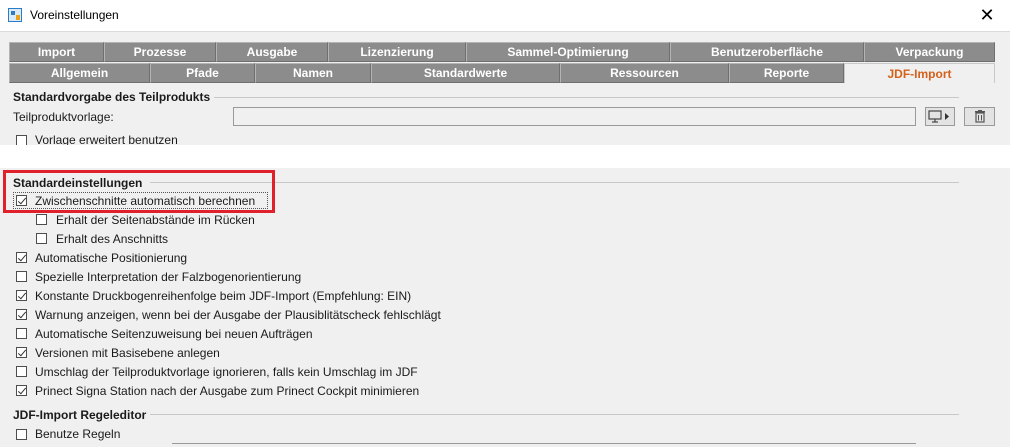  What do you see at coordinates (155, 220) in the screenshot?
I see `seitenabstaende-label: Erhalt der Seitenabstände im Rücken` at bounding box center [155, 220].